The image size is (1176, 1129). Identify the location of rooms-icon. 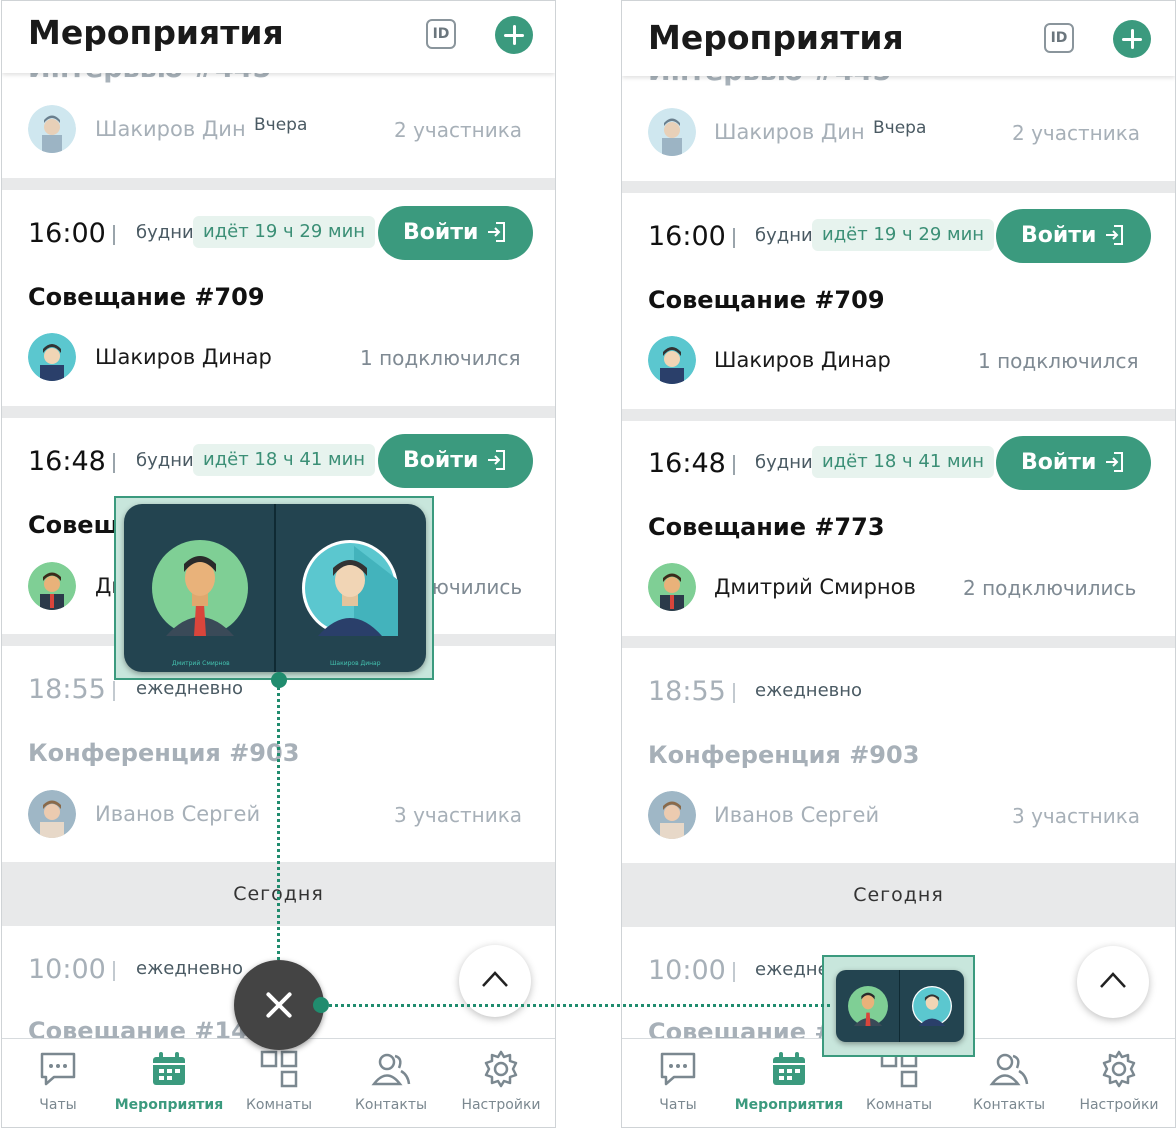
(279, 1069).